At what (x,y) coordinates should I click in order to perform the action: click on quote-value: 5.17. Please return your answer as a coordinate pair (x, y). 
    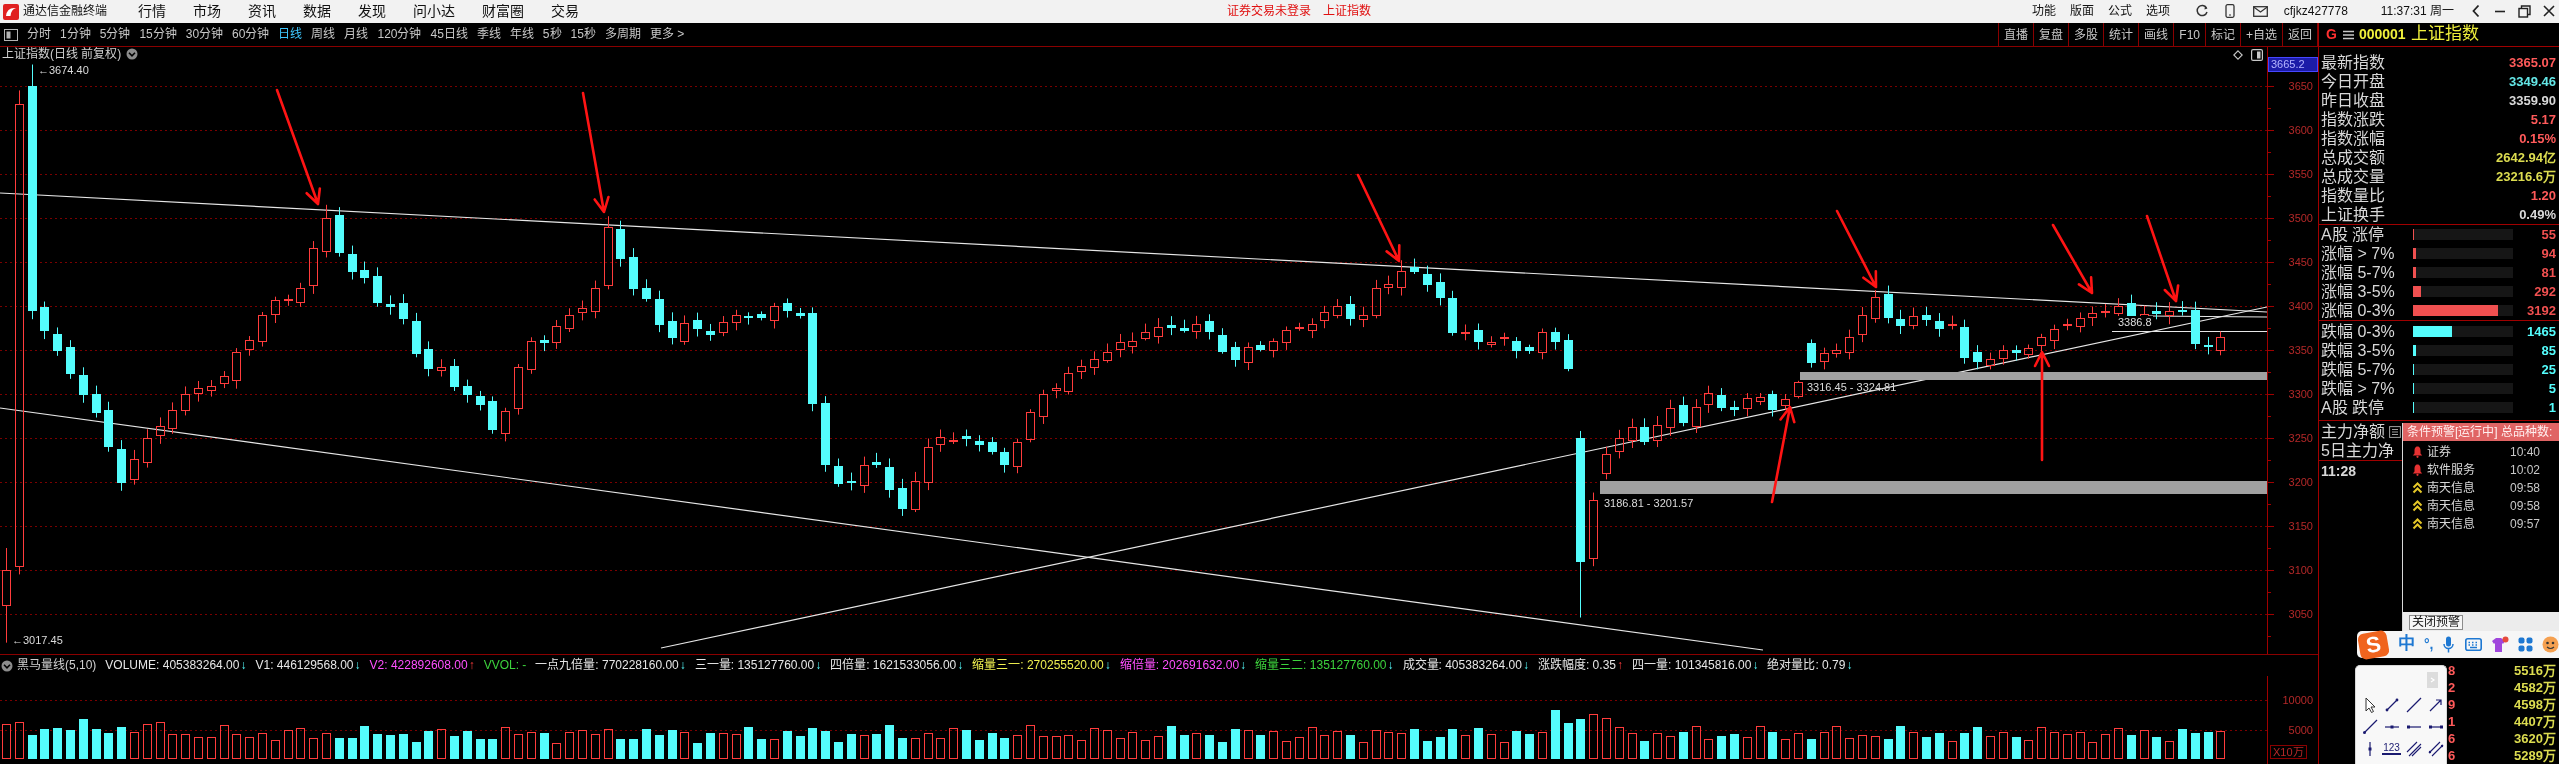
    Looking at the image, I should click on (2543, 119).